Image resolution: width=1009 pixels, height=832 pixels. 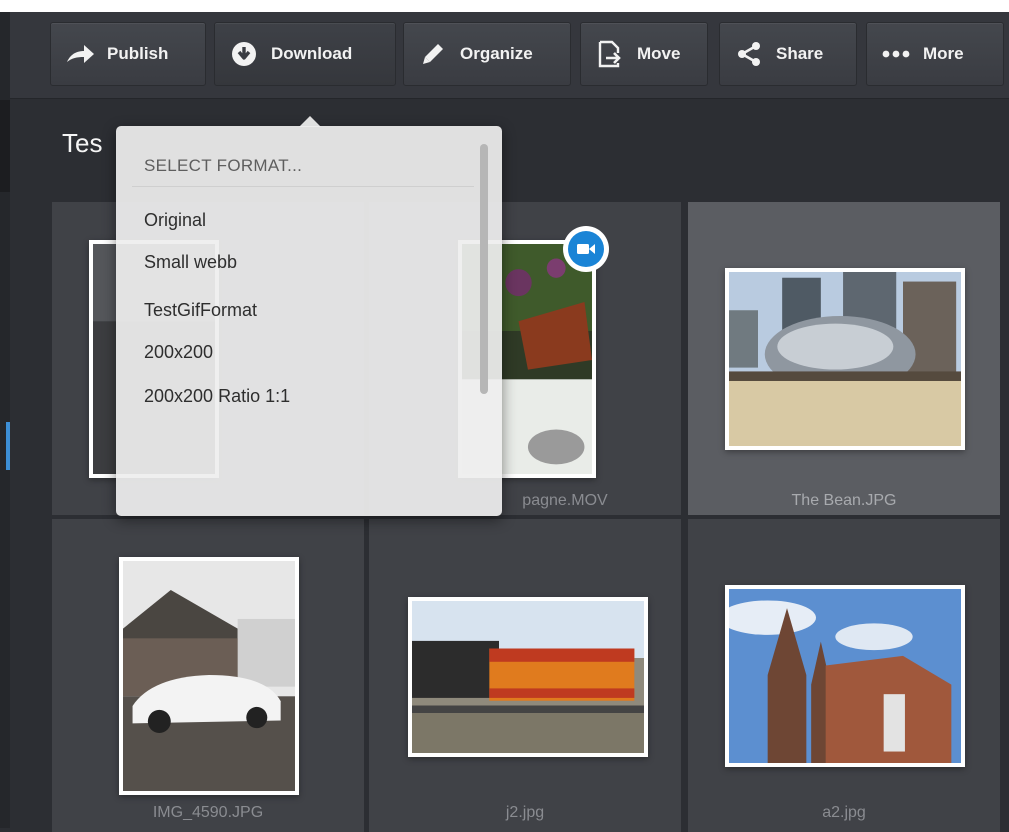 What do you see at coordinates (610, 54) in the screenshot?
I see `move-icon` at bounding box center [610, 54].